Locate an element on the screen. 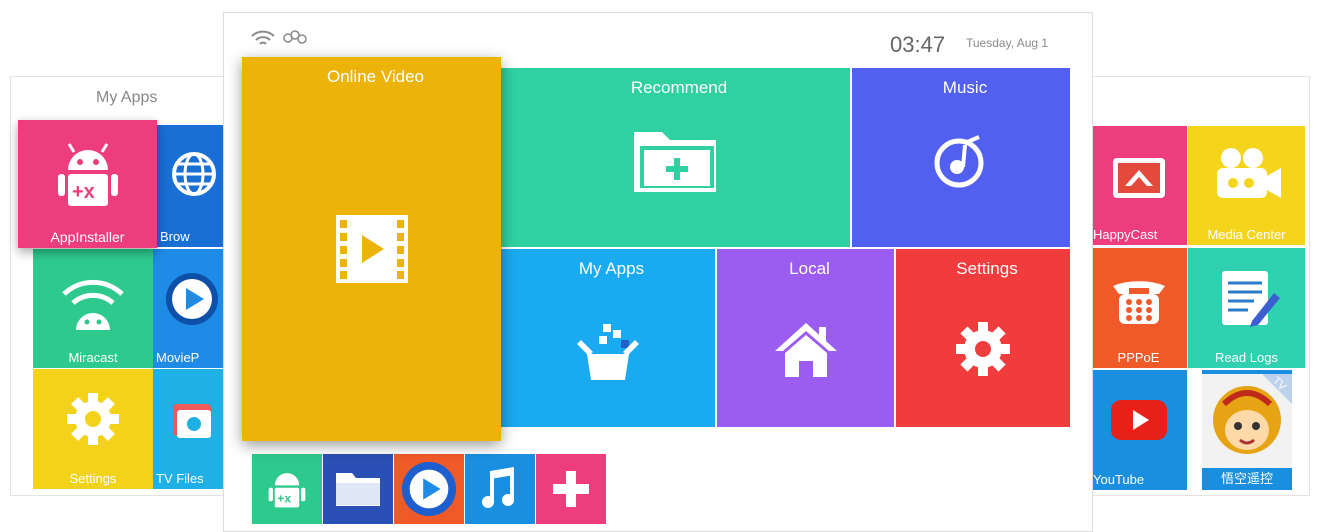 The height and width of the screenshot is (532, 1319). camera-icon is located at coordinates (1247, 174).